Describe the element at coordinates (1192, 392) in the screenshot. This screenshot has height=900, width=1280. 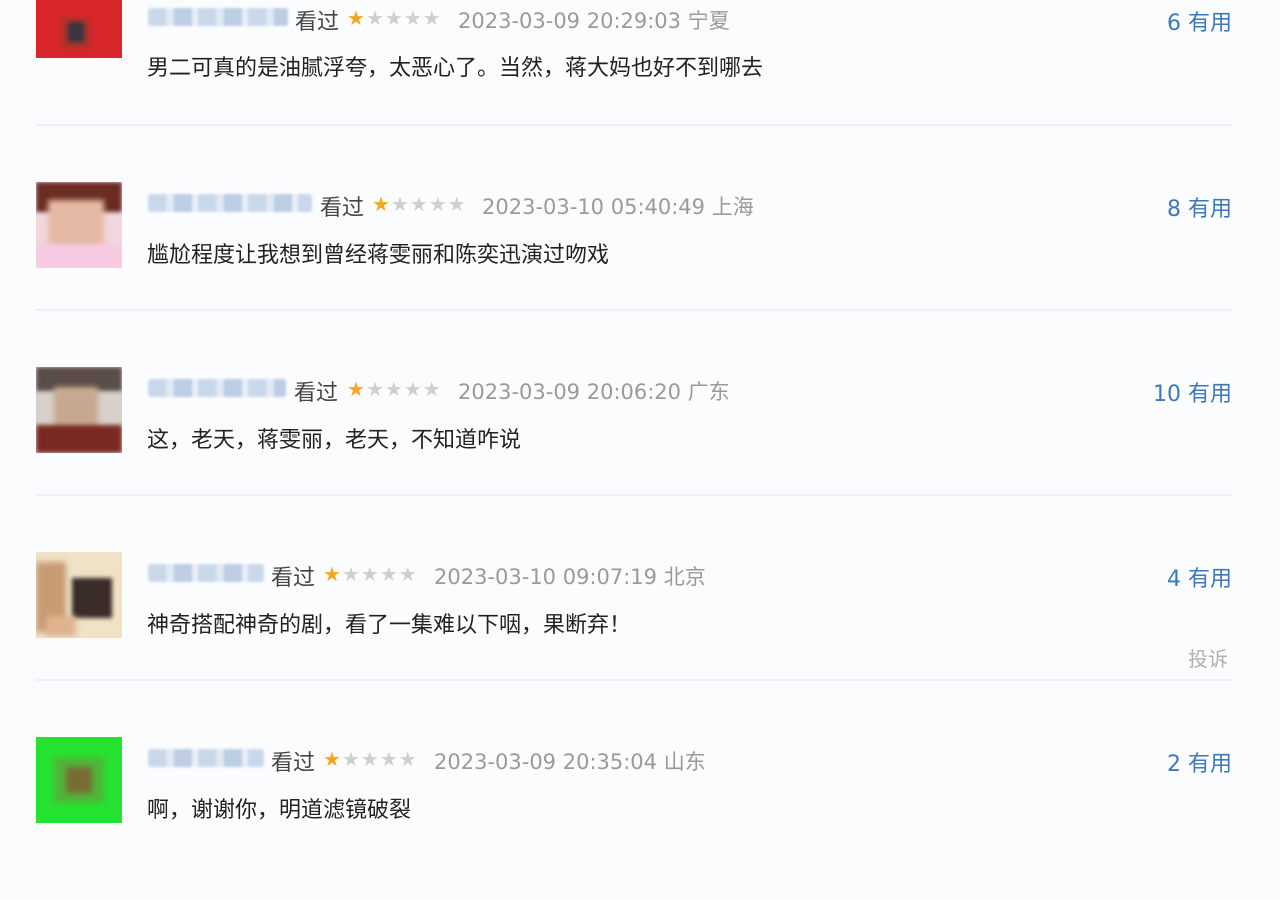
I see `useful-button: 10 有用` at that location.